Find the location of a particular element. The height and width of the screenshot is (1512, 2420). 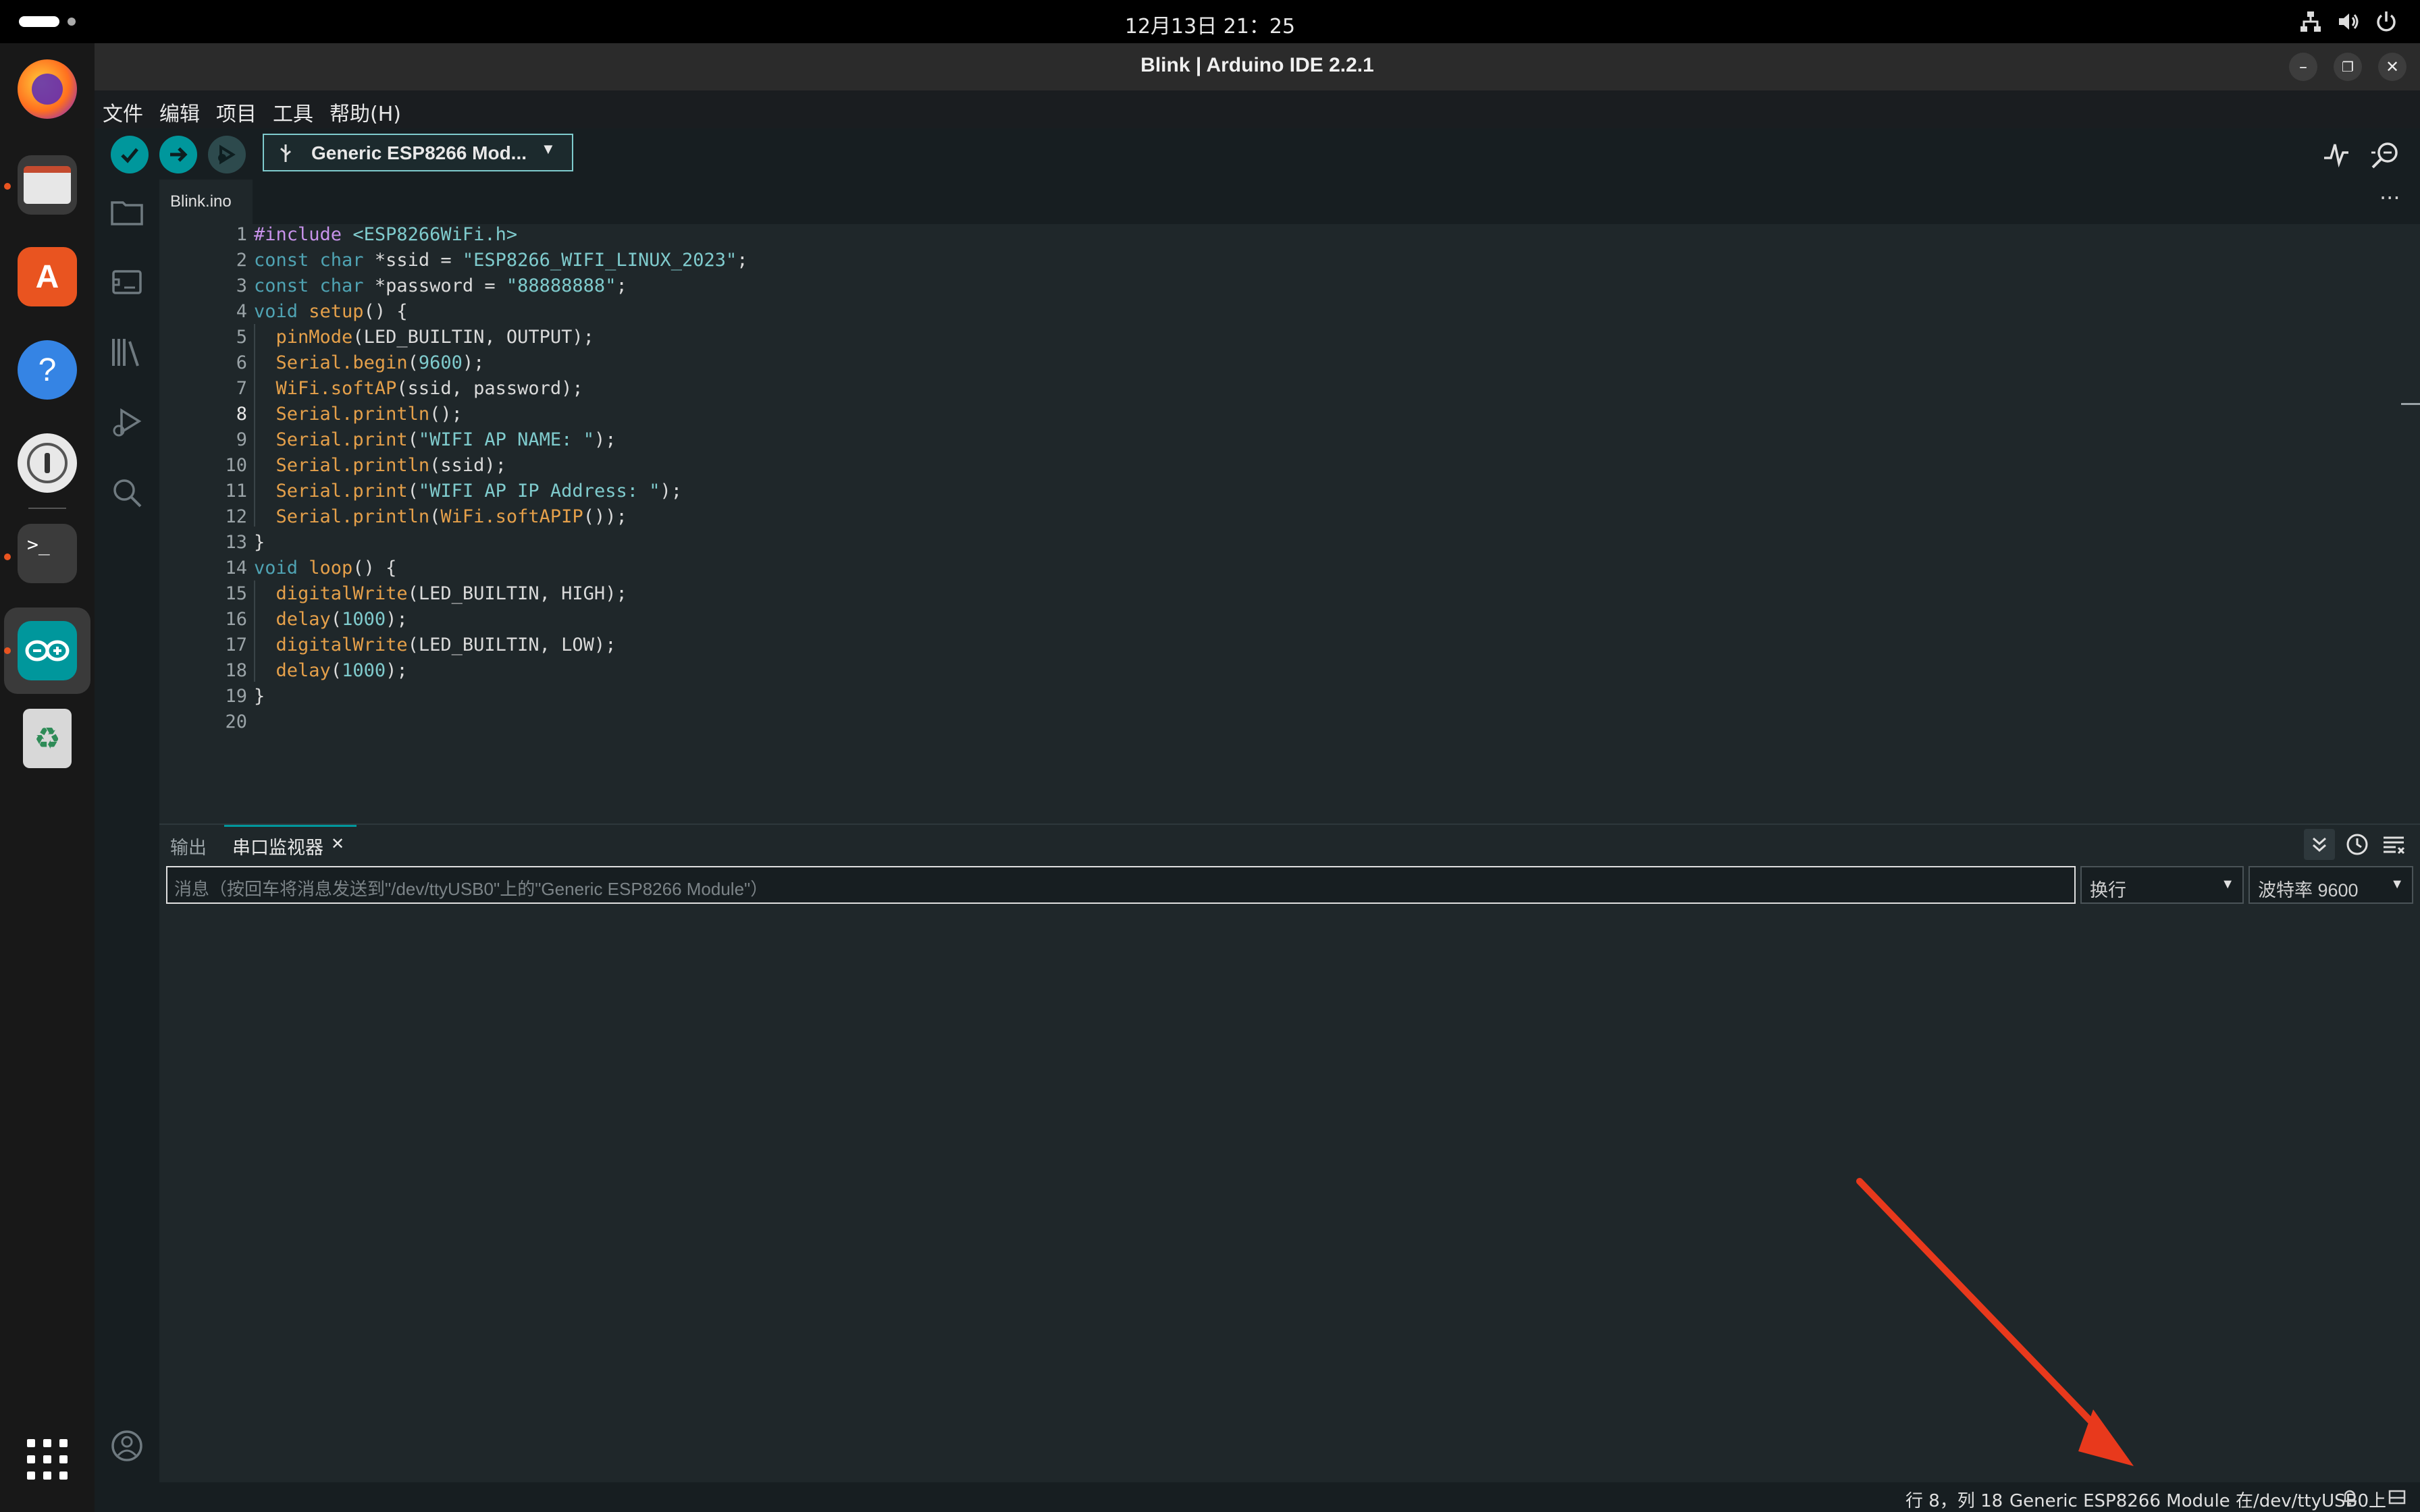

panel-toggle-icon is located at coordinates (2397, 1497).